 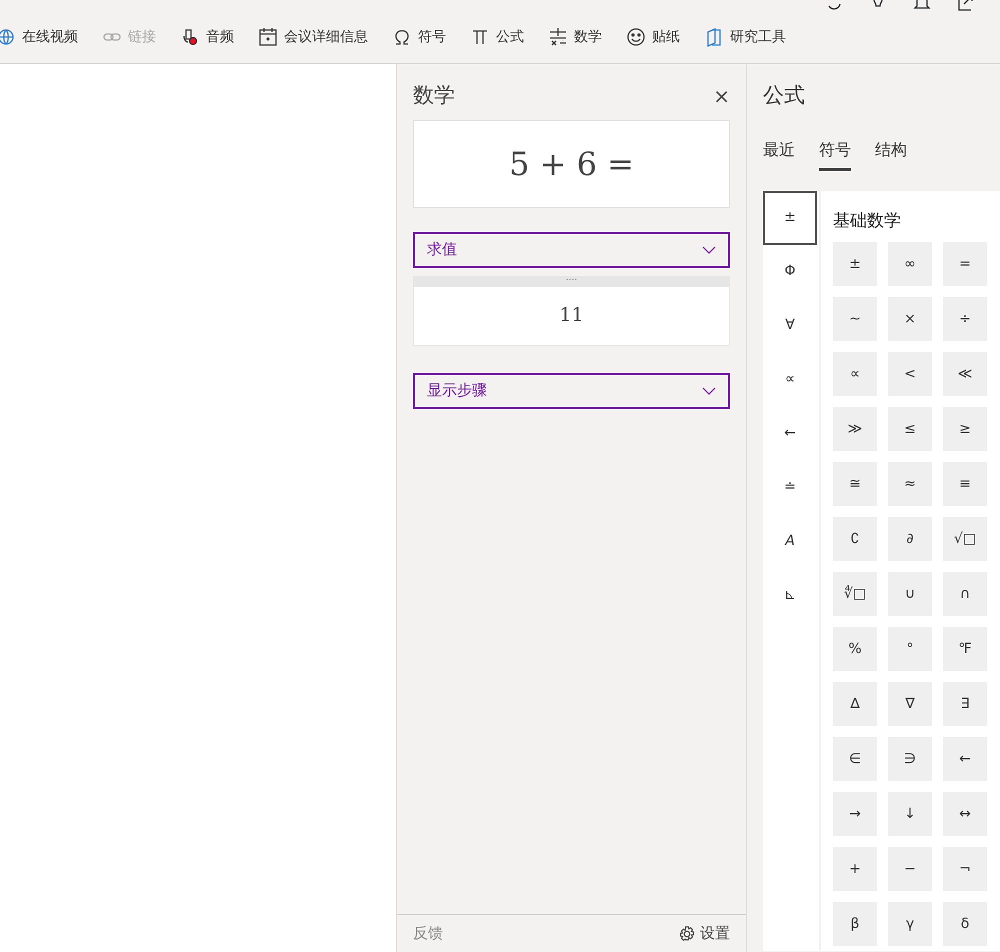 I want to click on symbol-button: =, so click(x=965, y=264).